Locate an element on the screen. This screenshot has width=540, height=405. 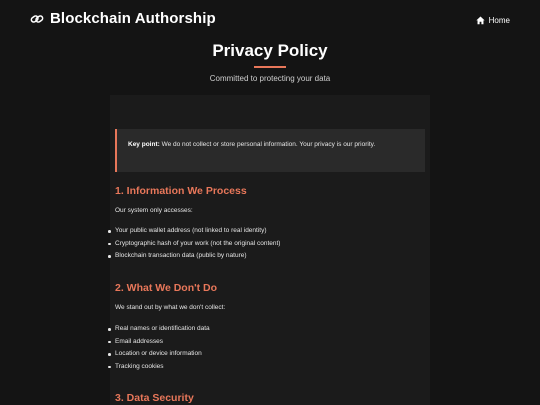
callout-label: Key point: is located at coordinates (144, 144).